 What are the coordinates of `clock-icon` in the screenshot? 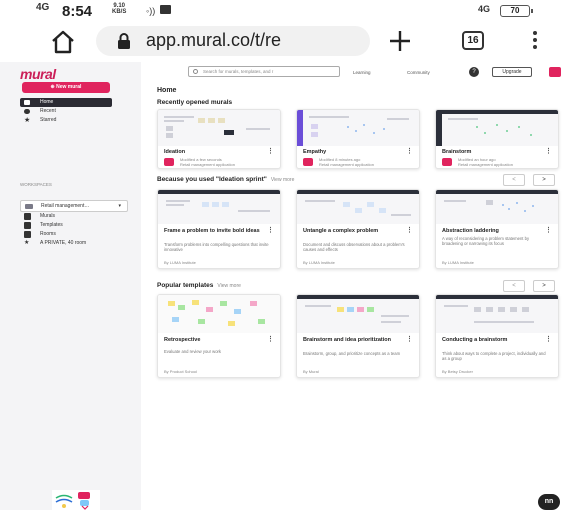 It's located at (27, 111).